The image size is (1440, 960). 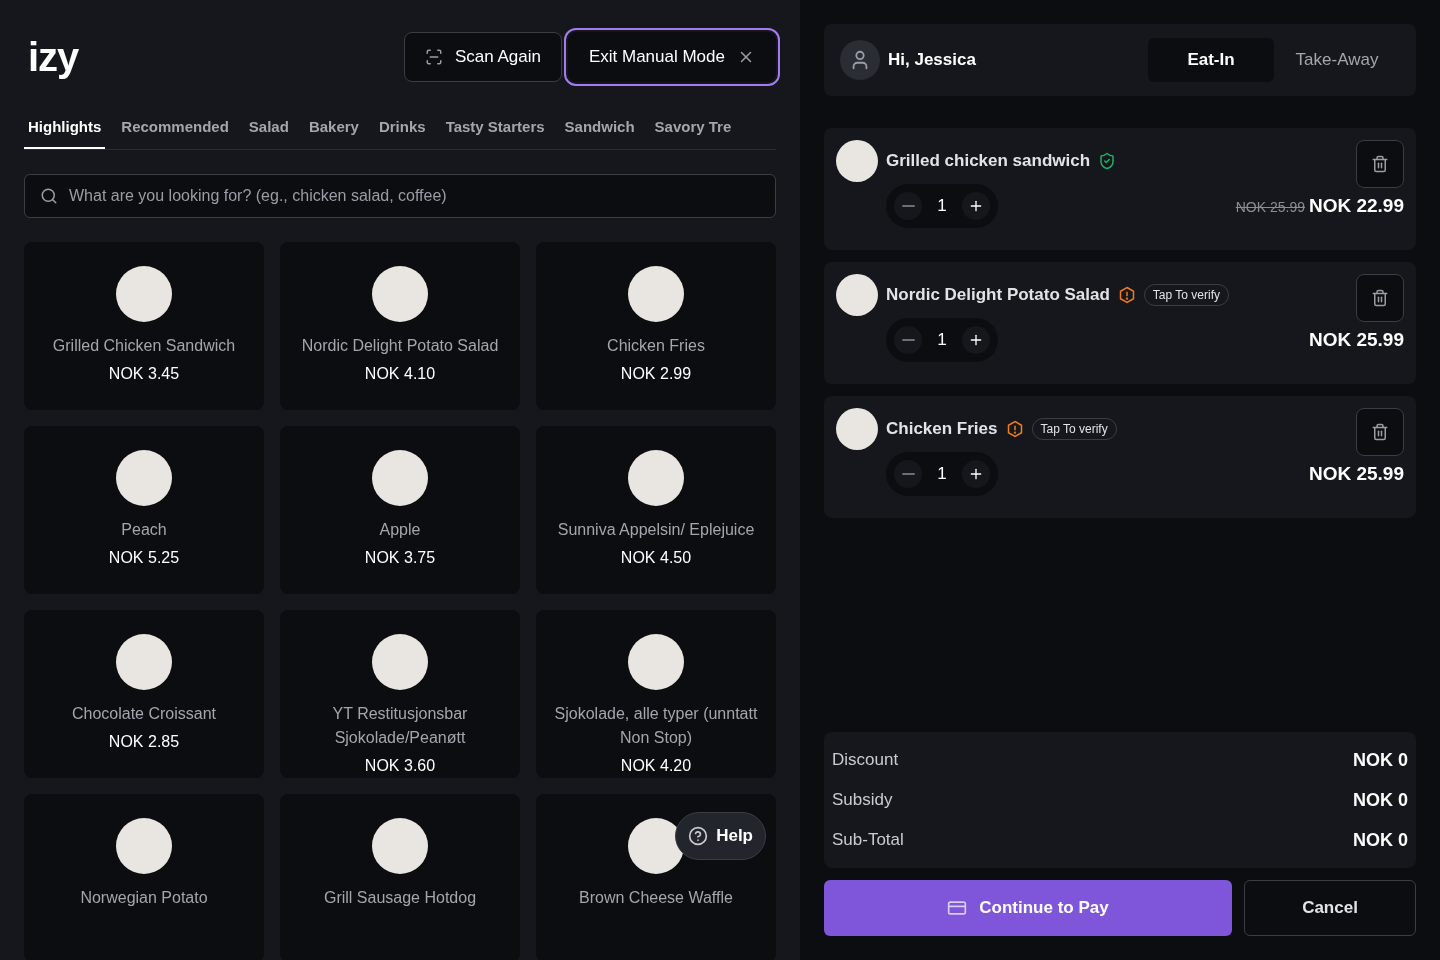 What do you see at coordinates (656, 765) in the screenshot?
I see `product-price: NOK 4.20` at bounding box center [656, 765].